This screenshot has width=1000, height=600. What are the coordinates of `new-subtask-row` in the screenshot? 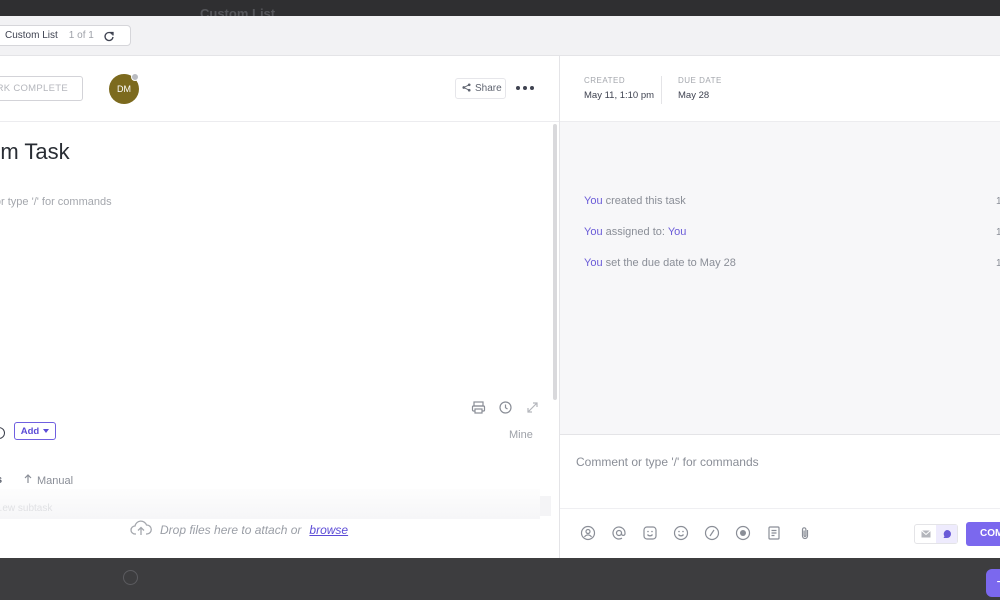 It's located at (270, 504).